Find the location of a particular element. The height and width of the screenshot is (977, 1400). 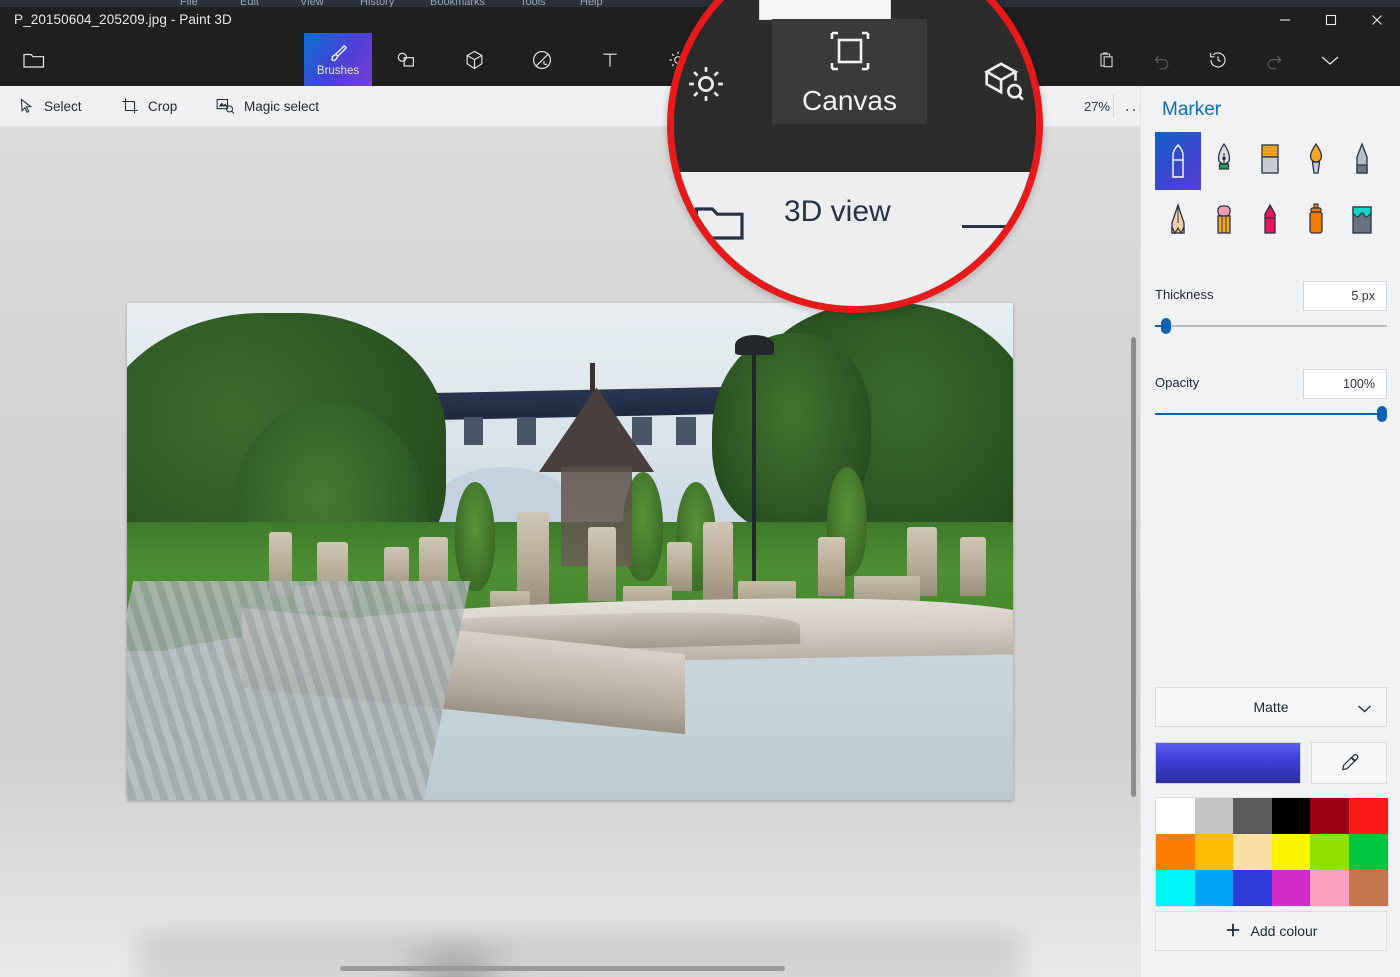

minimize-button is located at coordinates (1285, 20).